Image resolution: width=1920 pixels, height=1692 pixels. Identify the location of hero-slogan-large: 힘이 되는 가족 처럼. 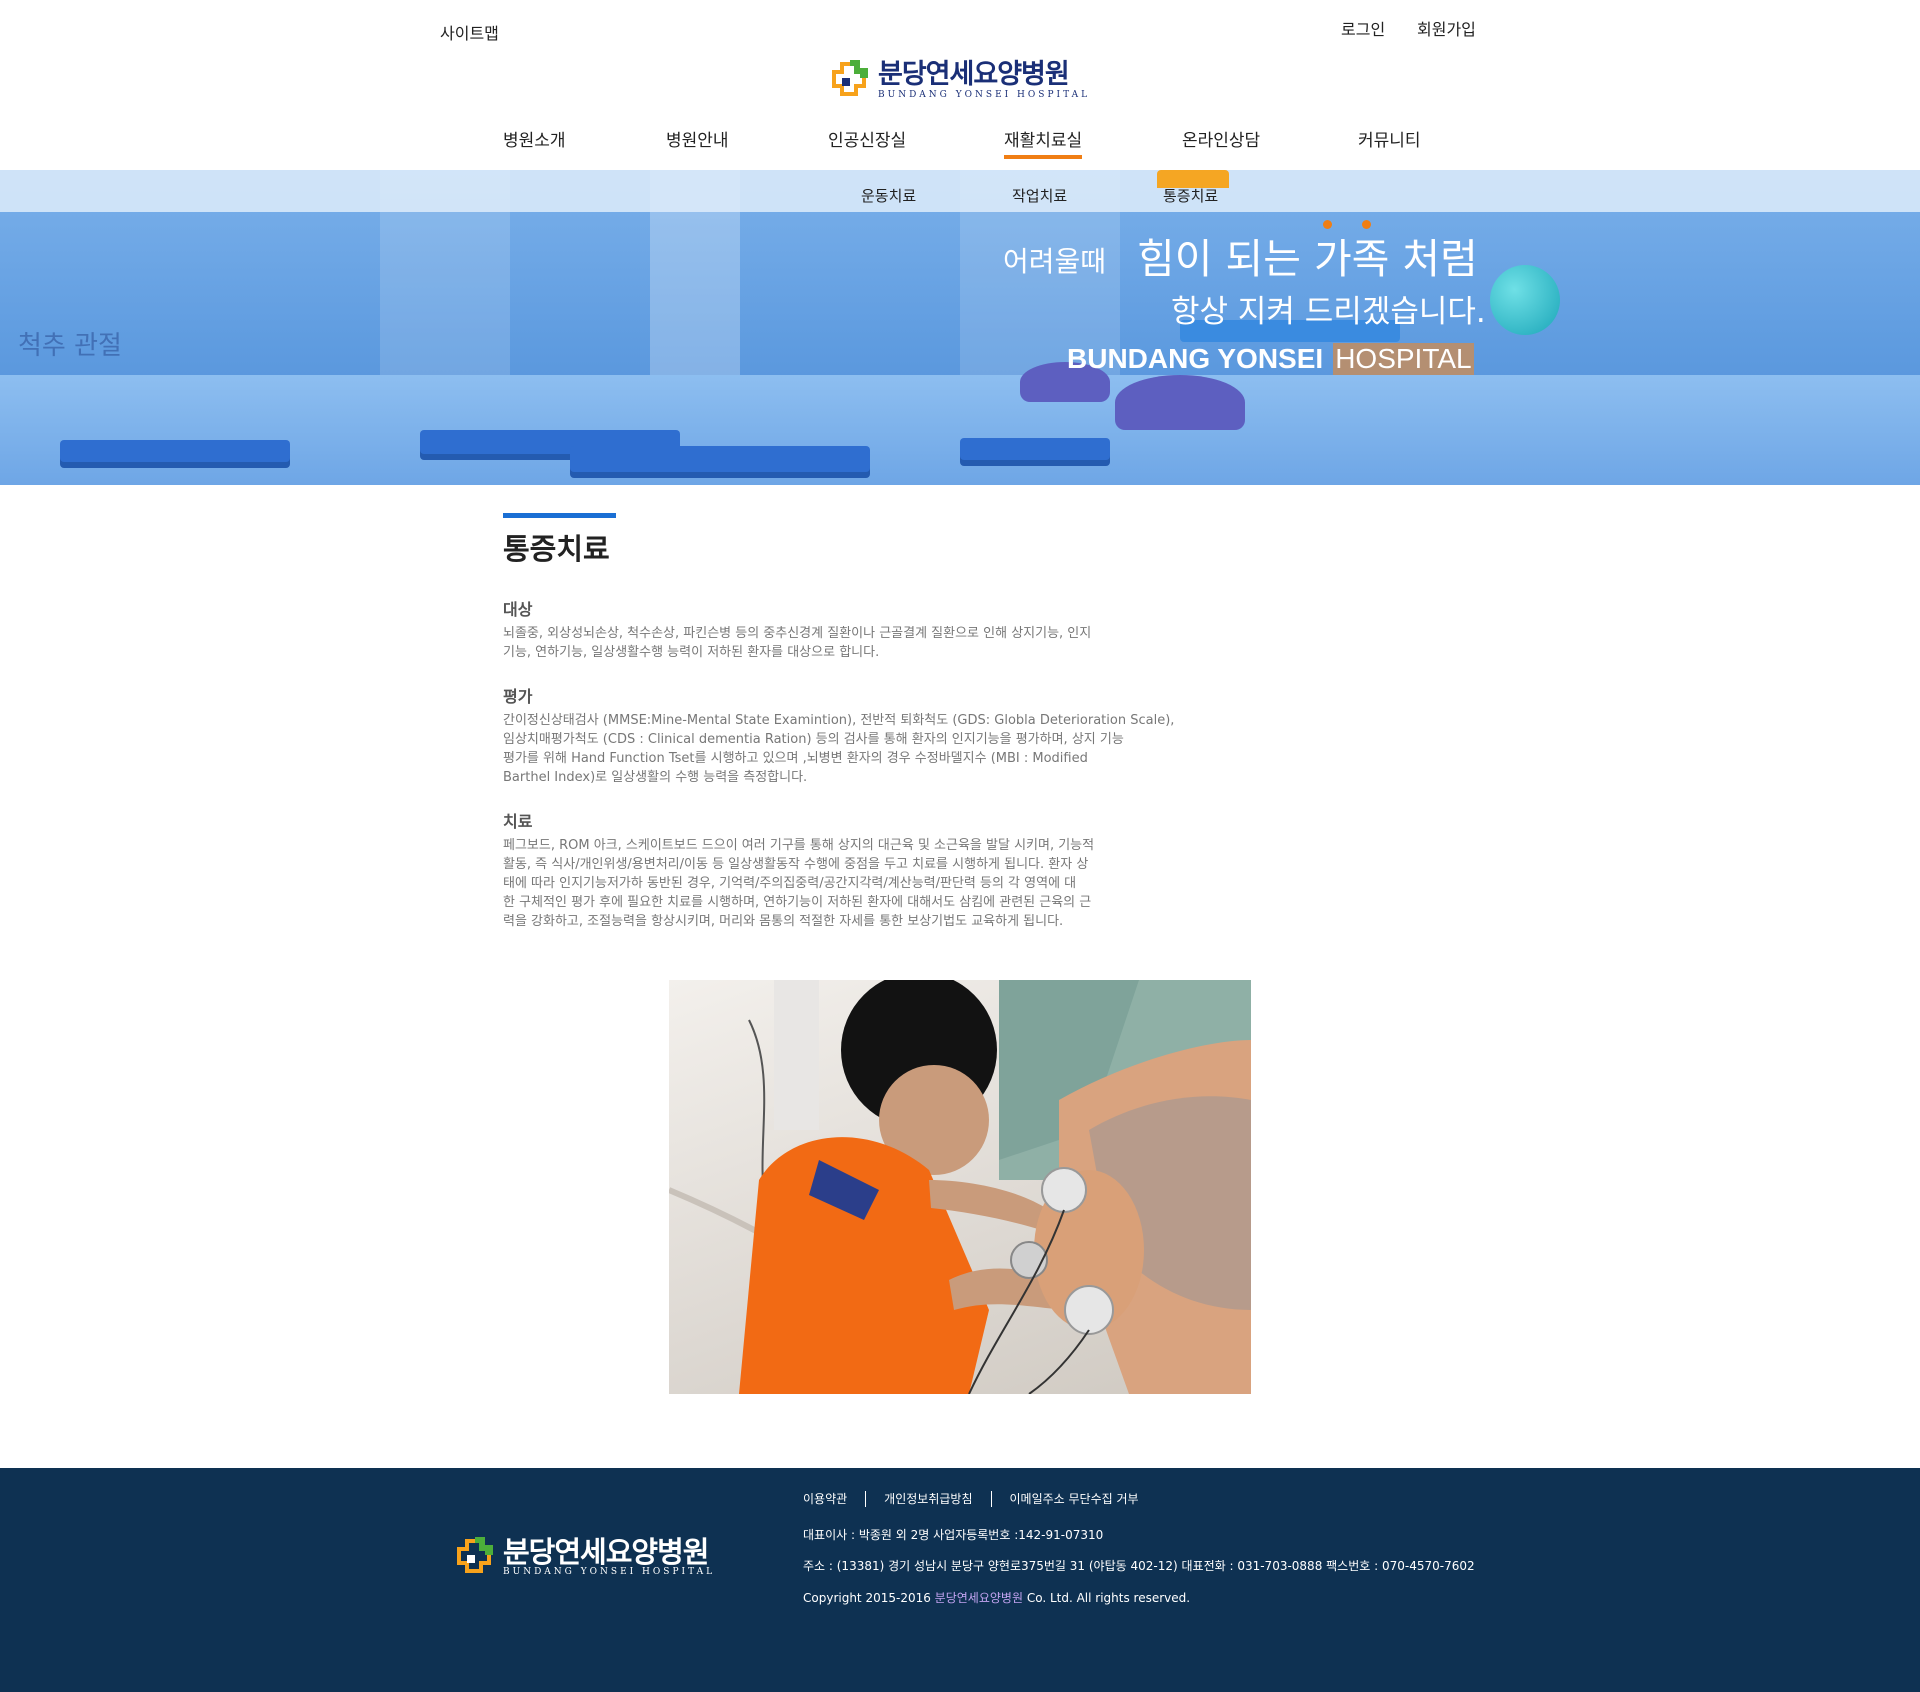
(1307, 259).